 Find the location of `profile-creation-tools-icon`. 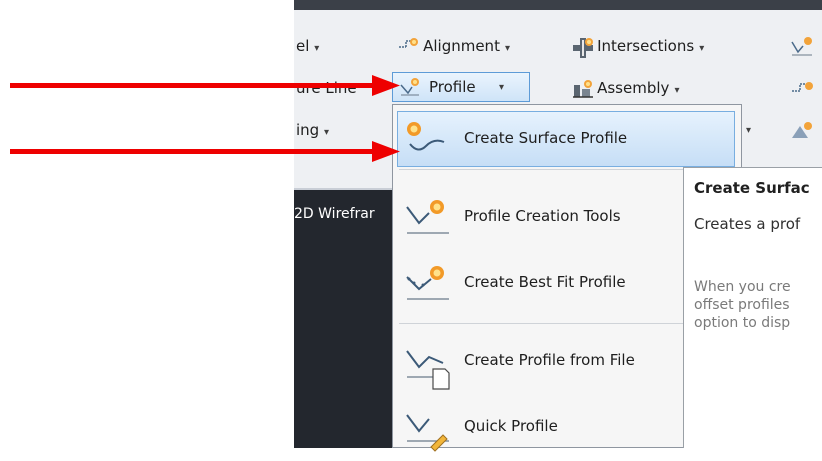

profile-creation-tools-icon is located at coordinates (428, 219).